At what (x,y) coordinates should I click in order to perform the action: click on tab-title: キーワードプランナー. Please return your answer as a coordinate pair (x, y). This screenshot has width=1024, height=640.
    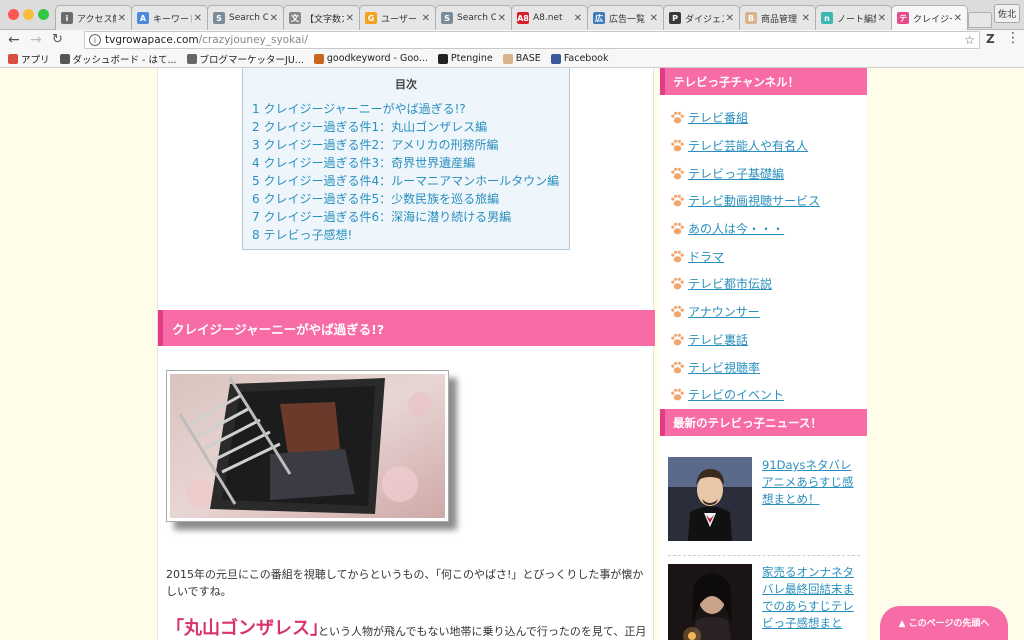
    Looking at the image, I should click on (172, 19).